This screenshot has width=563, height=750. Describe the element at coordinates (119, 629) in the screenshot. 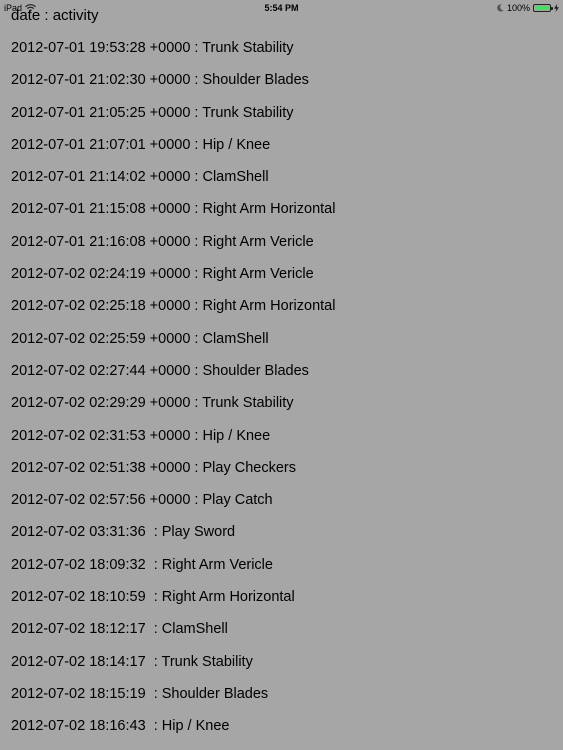

I see `log-entry: 2012-07-02 18:12:17 : ClamShell` at that location.